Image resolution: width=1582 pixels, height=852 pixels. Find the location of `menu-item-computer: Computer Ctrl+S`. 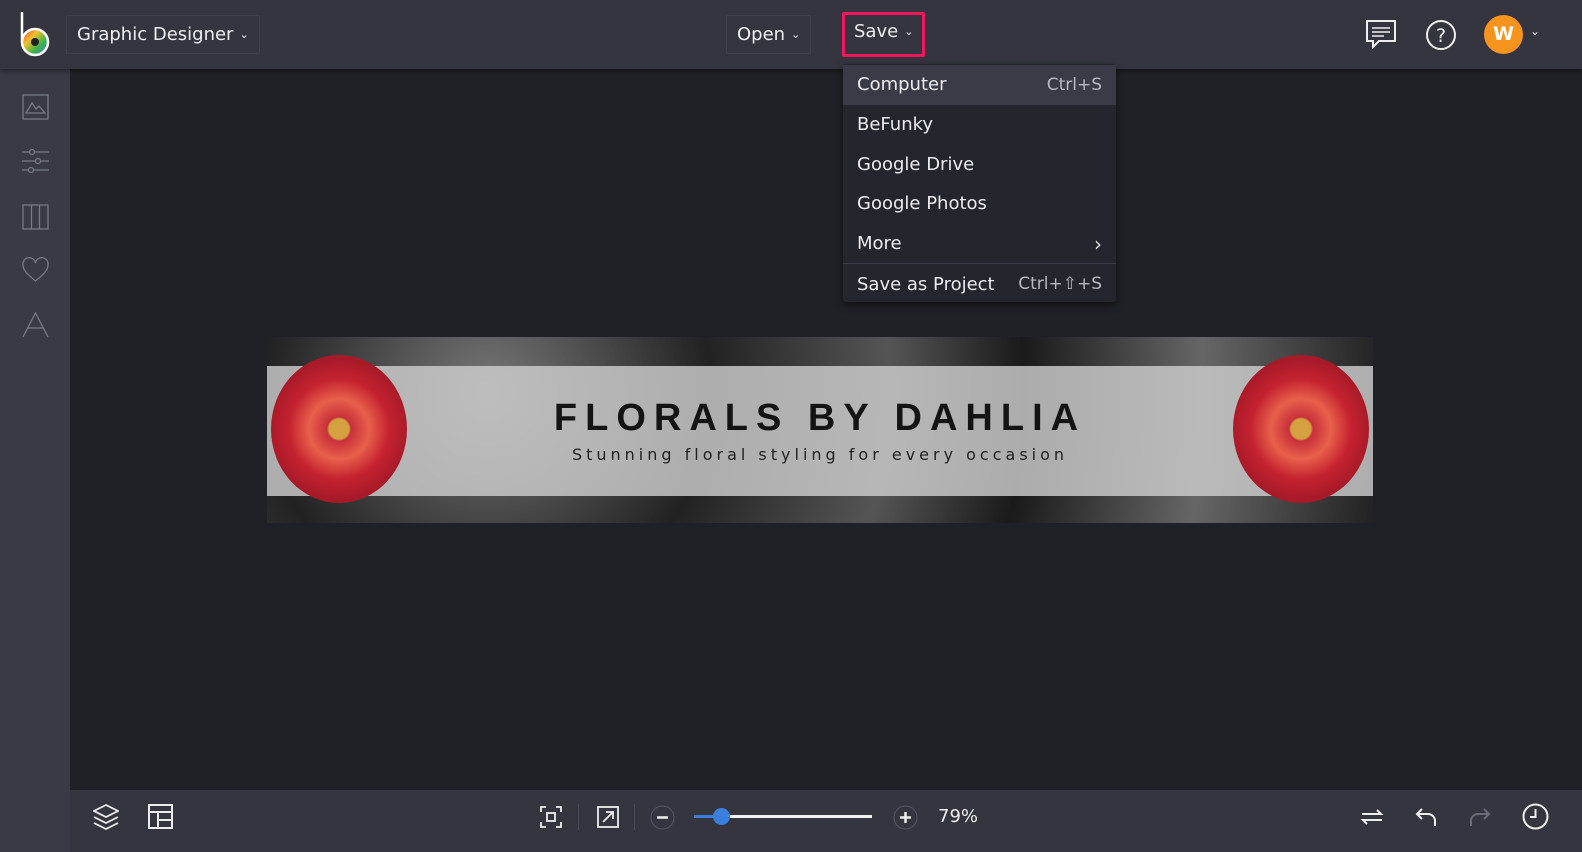

menu-item-computer: Computer Ctrl+S is located at coordinates (979, 85).